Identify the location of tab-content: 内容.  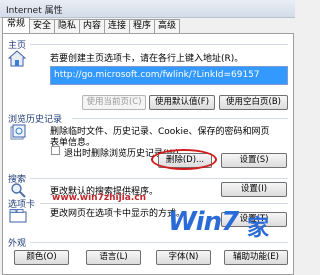
(92, 26).